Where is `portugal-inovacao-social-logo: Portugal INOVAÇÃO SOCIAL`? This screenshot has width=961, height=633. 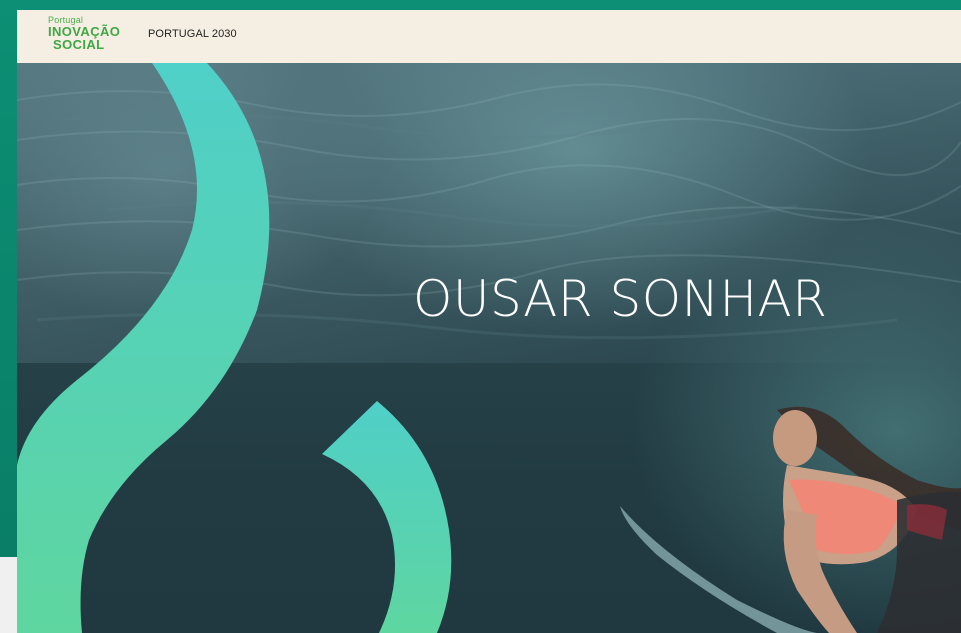 portugal-inovacao-social-logo: Portugal INOVAÇÃO SOCIAL is located at coordinates (88, 37).